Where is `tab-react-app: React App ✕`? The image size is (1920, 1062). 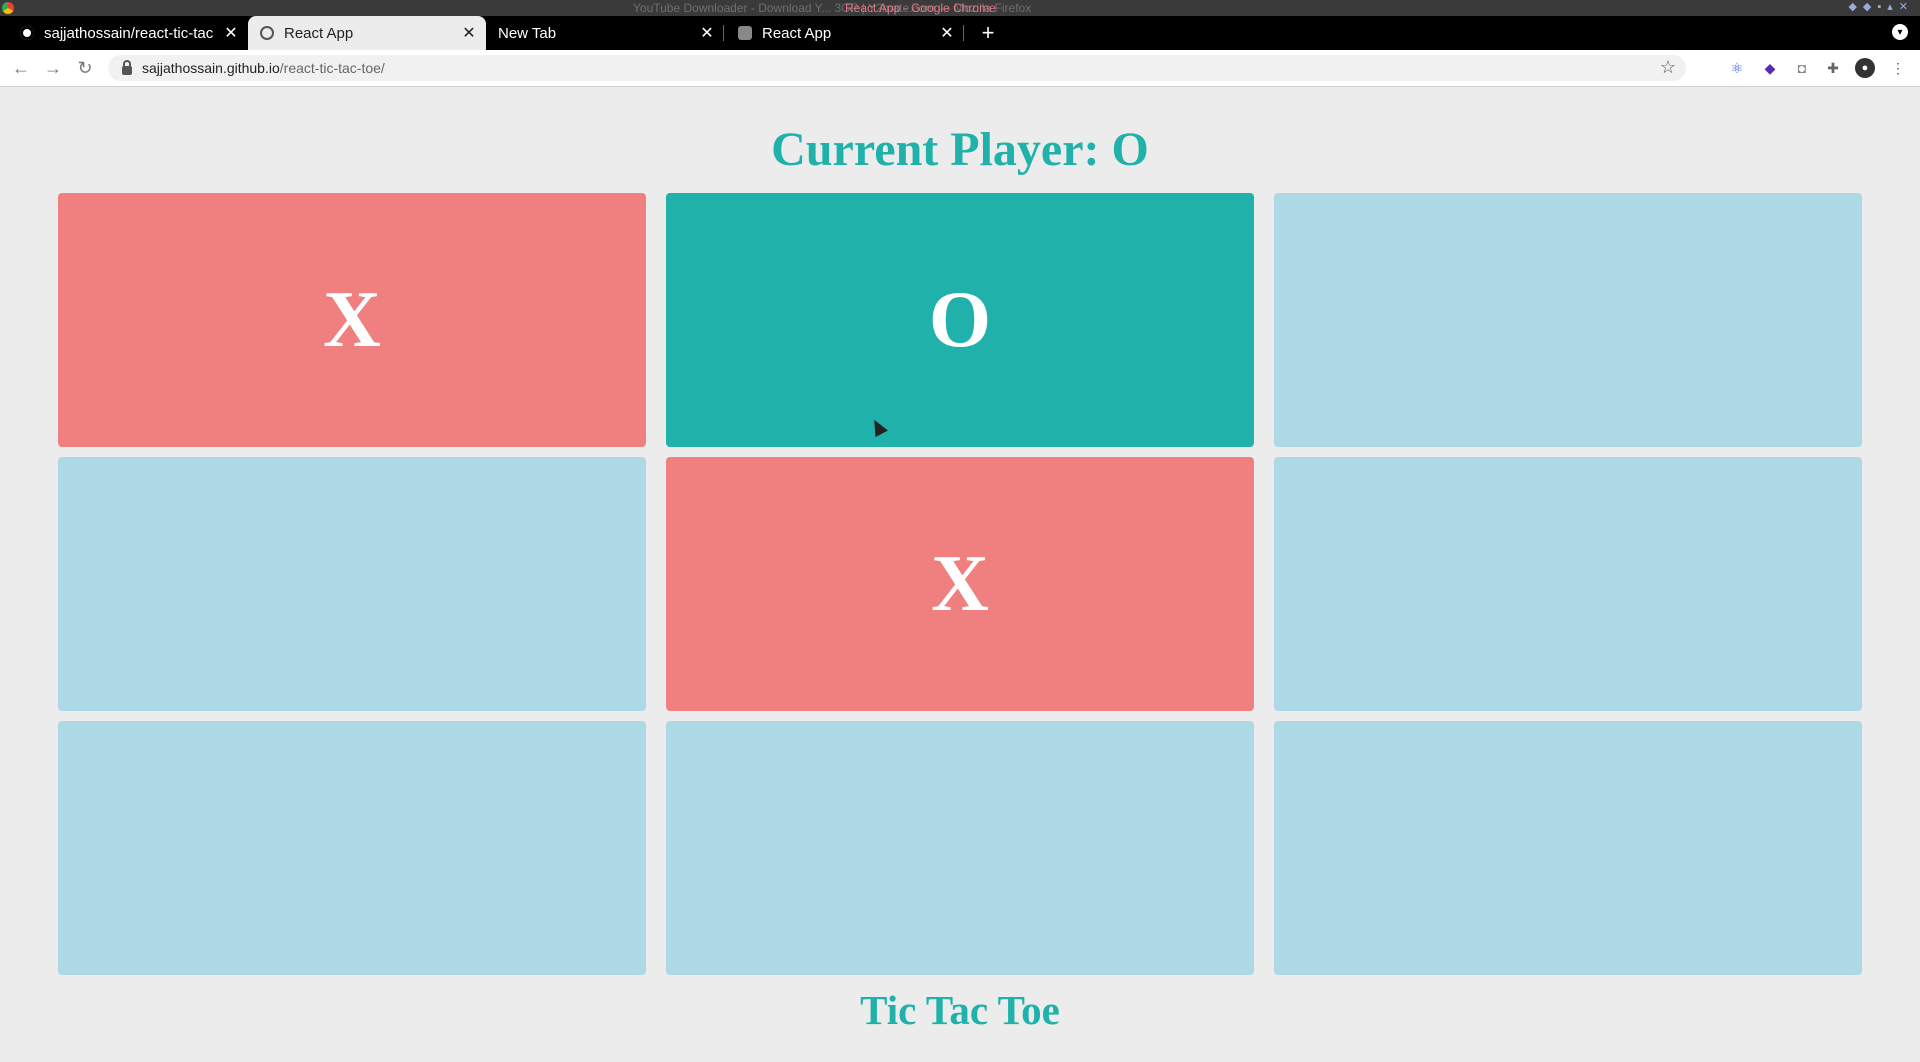 tab-react-app: React App ✕ is located at coordinates (845, 33).